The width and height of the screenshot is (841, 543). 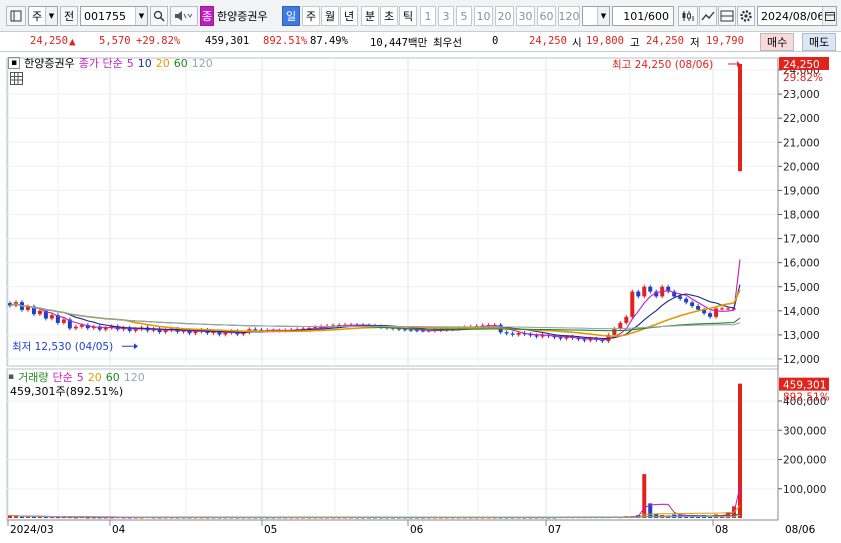 I want to click on vma-20-label: 20, so click(x=94, y=377).